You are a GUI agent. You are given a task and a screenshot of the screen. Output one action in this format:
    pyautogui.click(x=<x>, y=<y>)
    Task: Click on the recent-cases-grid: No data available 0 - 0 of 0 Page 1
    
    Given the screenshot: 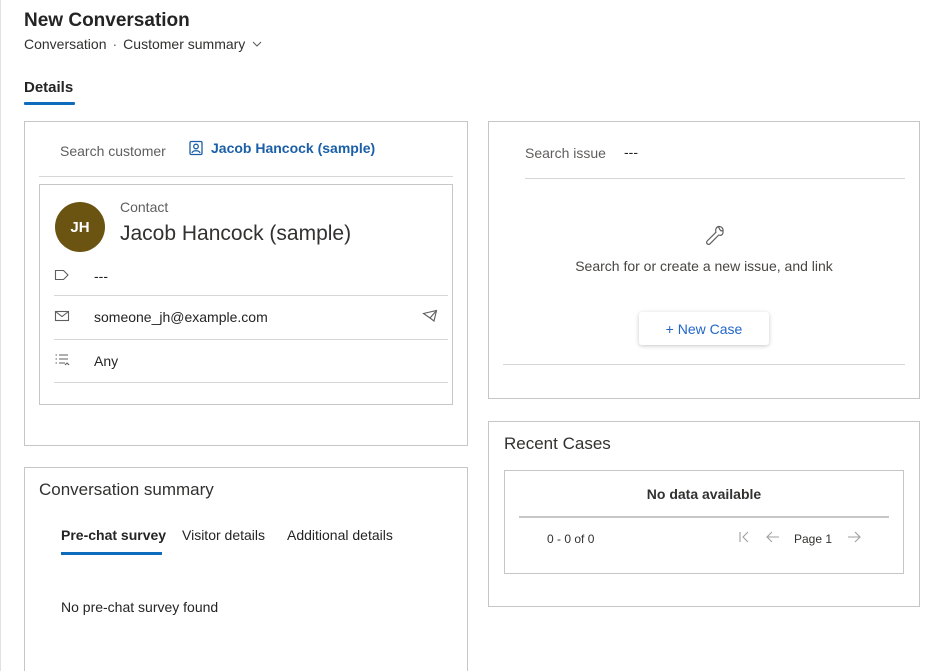 What is the action you would take?
    pyautogui.click(x=704, y=522)
    